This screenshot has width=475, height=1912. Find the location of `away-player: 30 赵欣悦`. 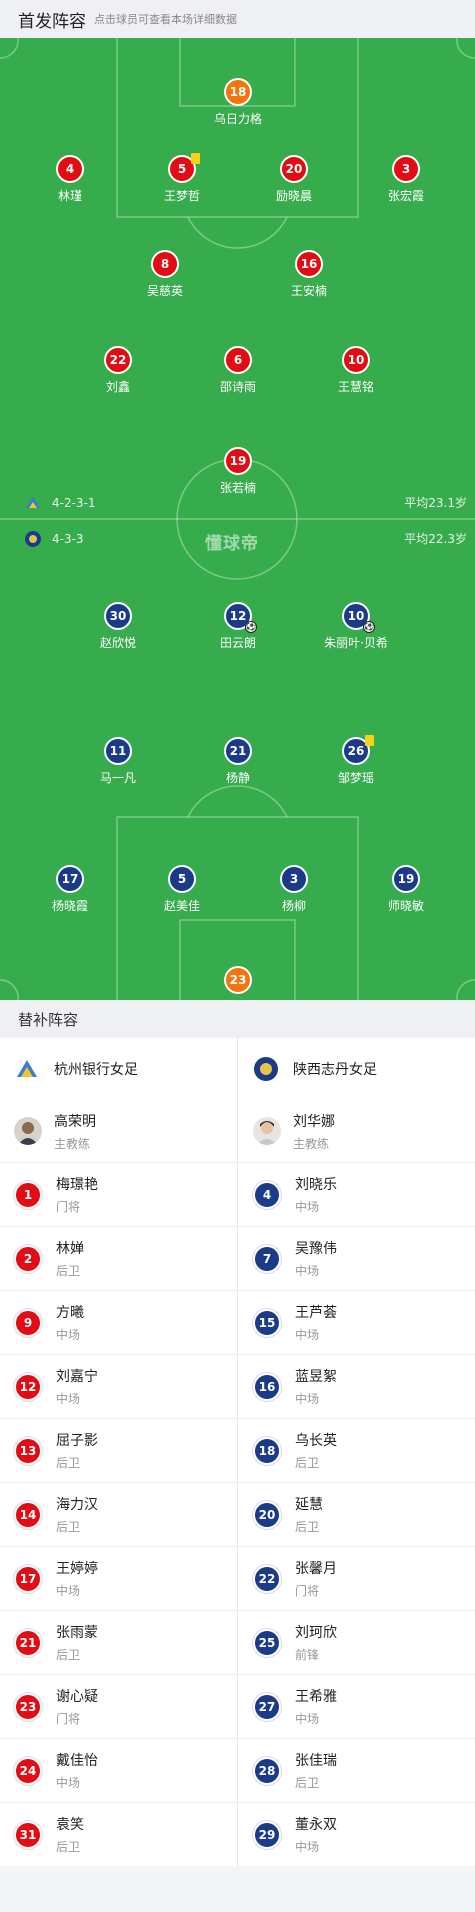

away-player: 30 赵欣悦 is located at coordinates (118, 626).